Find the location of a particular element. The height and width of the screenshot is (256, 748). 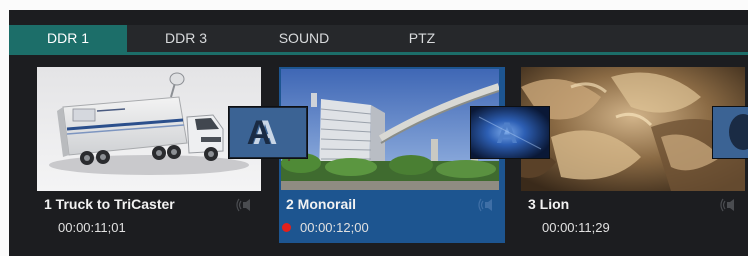

ab-wipe-icon: A A is located at coordinates (268, 132).